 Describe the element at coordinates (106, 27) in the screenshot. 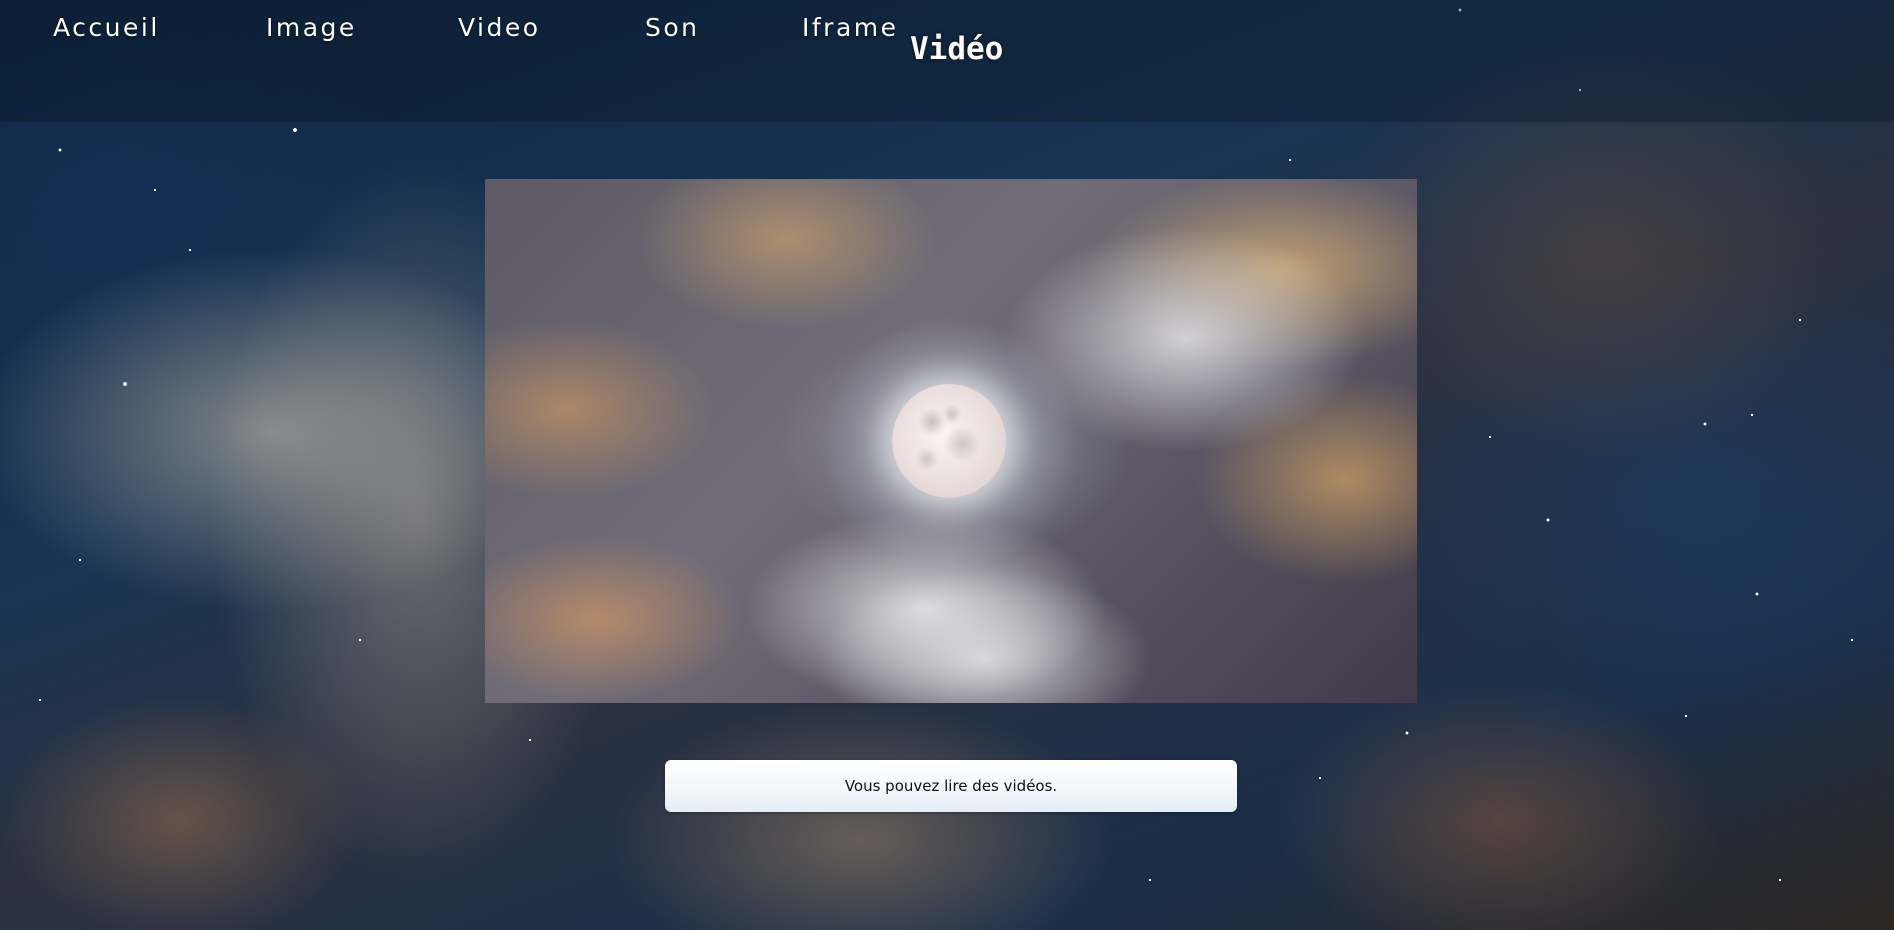

I see `nav-link-accueil: Accueil` at that location.